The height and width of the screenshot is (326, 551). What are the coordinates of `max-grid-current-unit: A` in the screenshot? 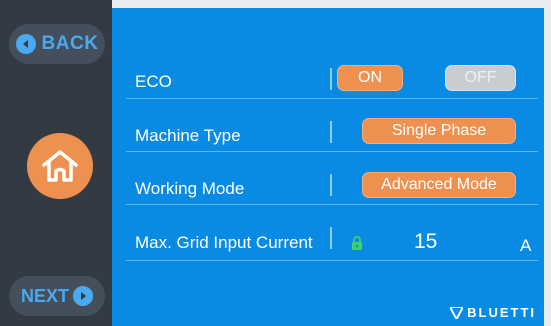 It's located at (526, 245).